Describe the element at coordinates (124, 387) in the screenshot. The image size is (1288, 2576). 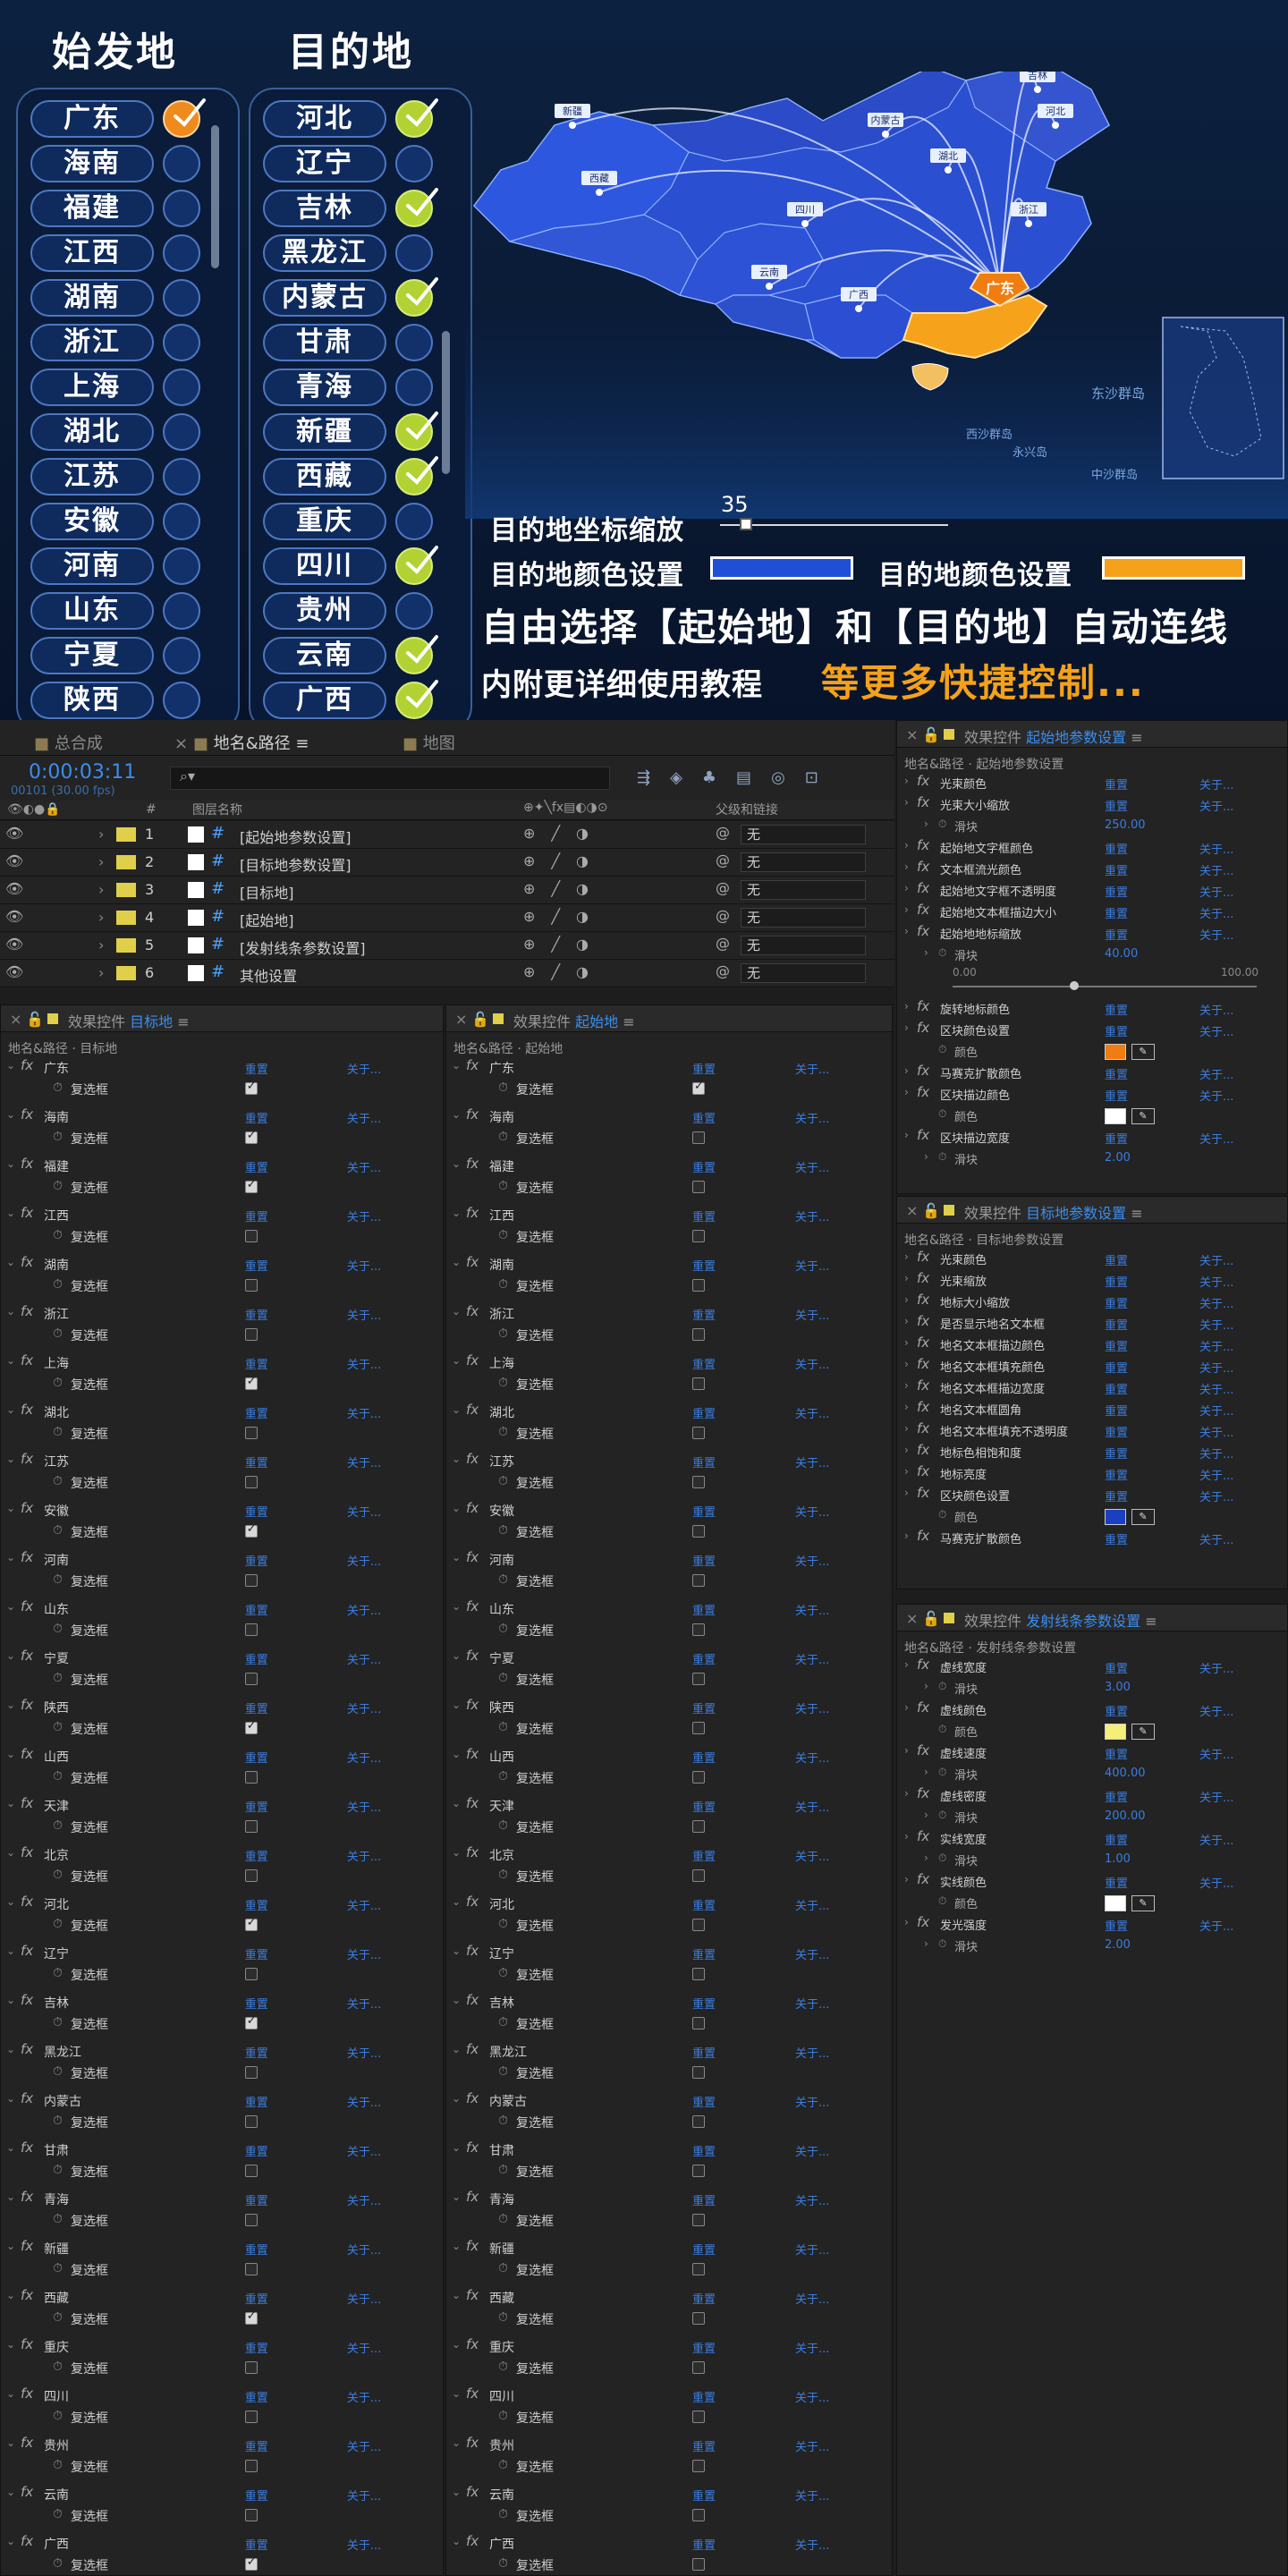
I see `origin-item: 上海` at that location.